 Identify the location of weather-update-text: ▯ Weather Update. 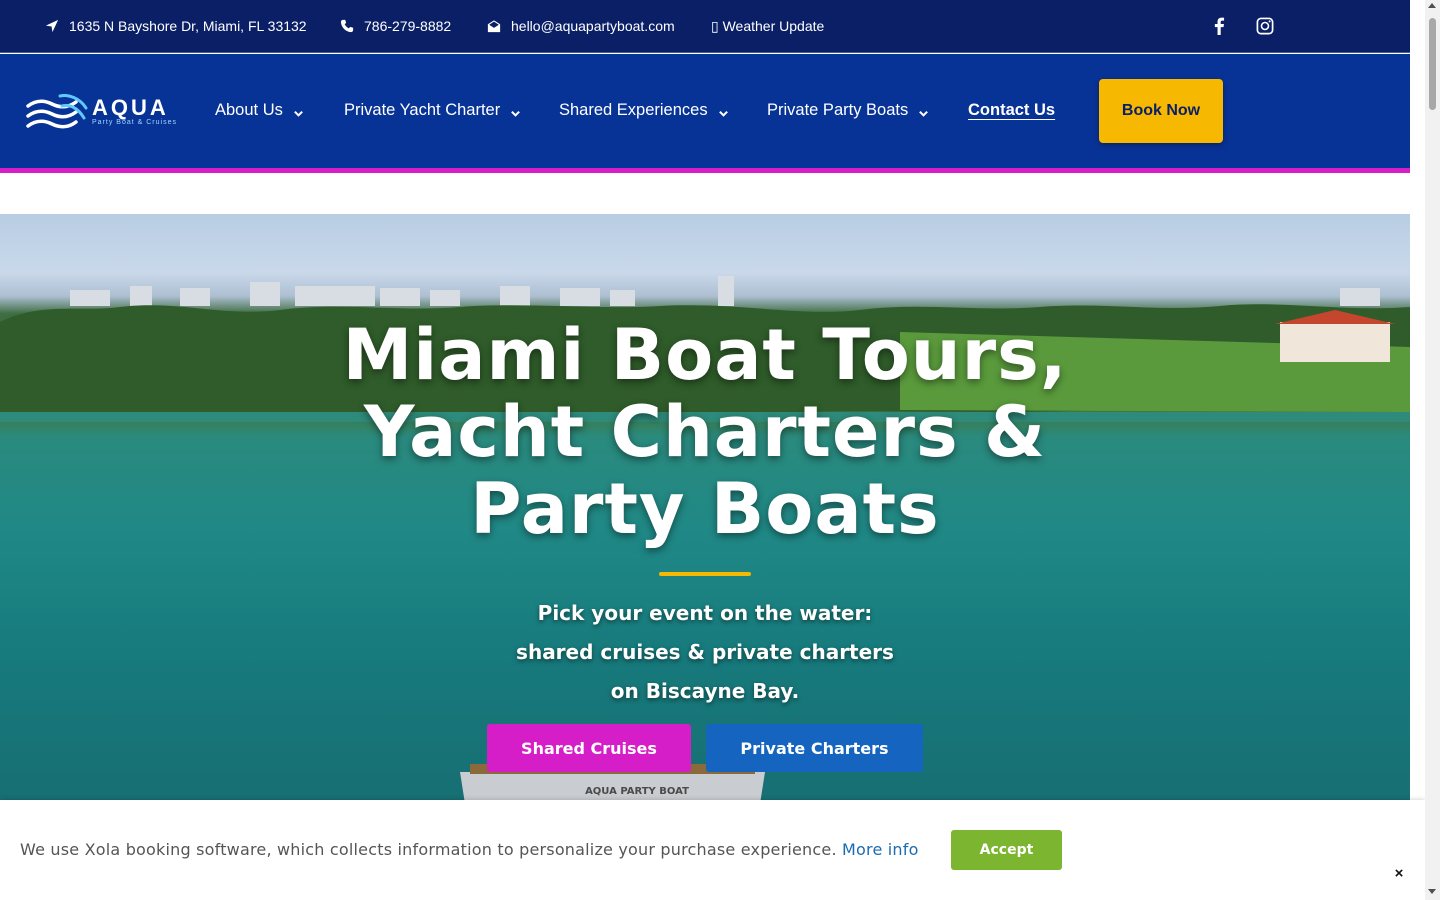
(768, 26).